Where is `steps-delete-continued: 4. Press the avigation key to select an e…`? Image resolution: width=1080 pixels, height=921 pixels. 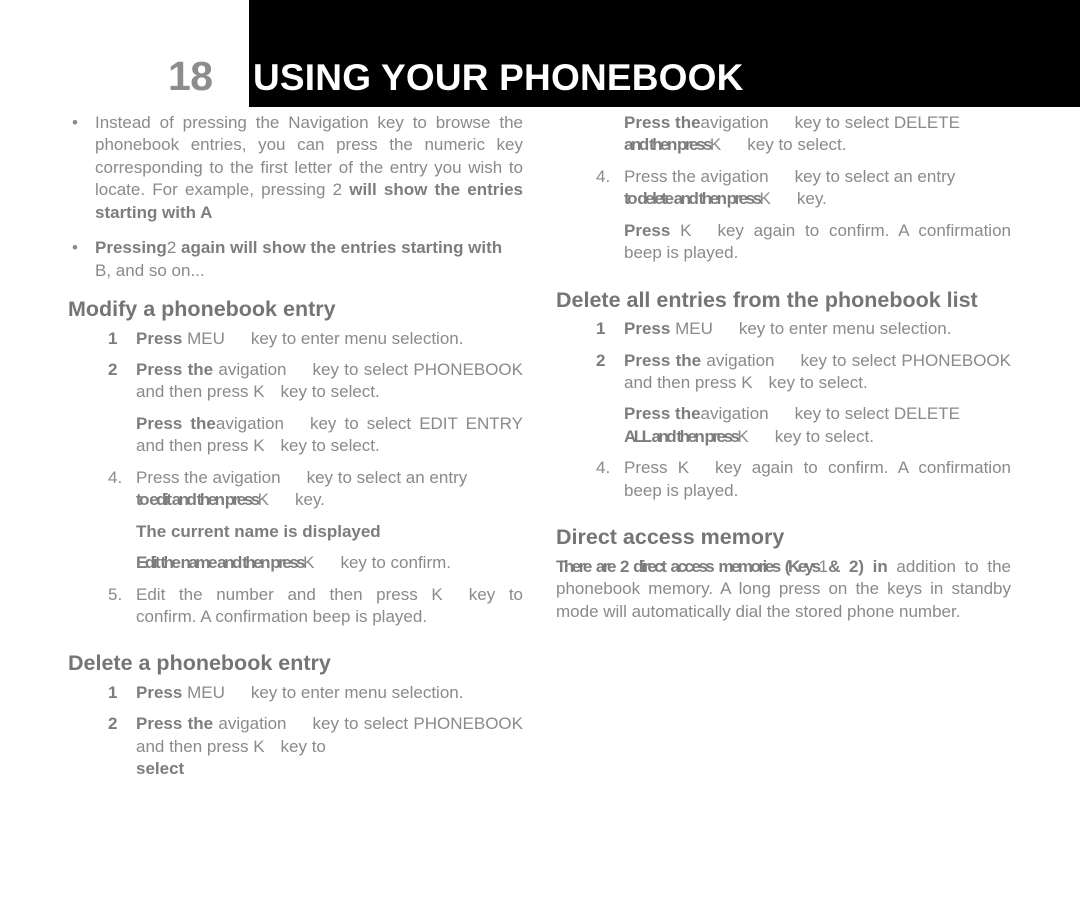 steps-delete-continued: 4. Press the avigation key to select an e… is located at coordinates (783, 188).